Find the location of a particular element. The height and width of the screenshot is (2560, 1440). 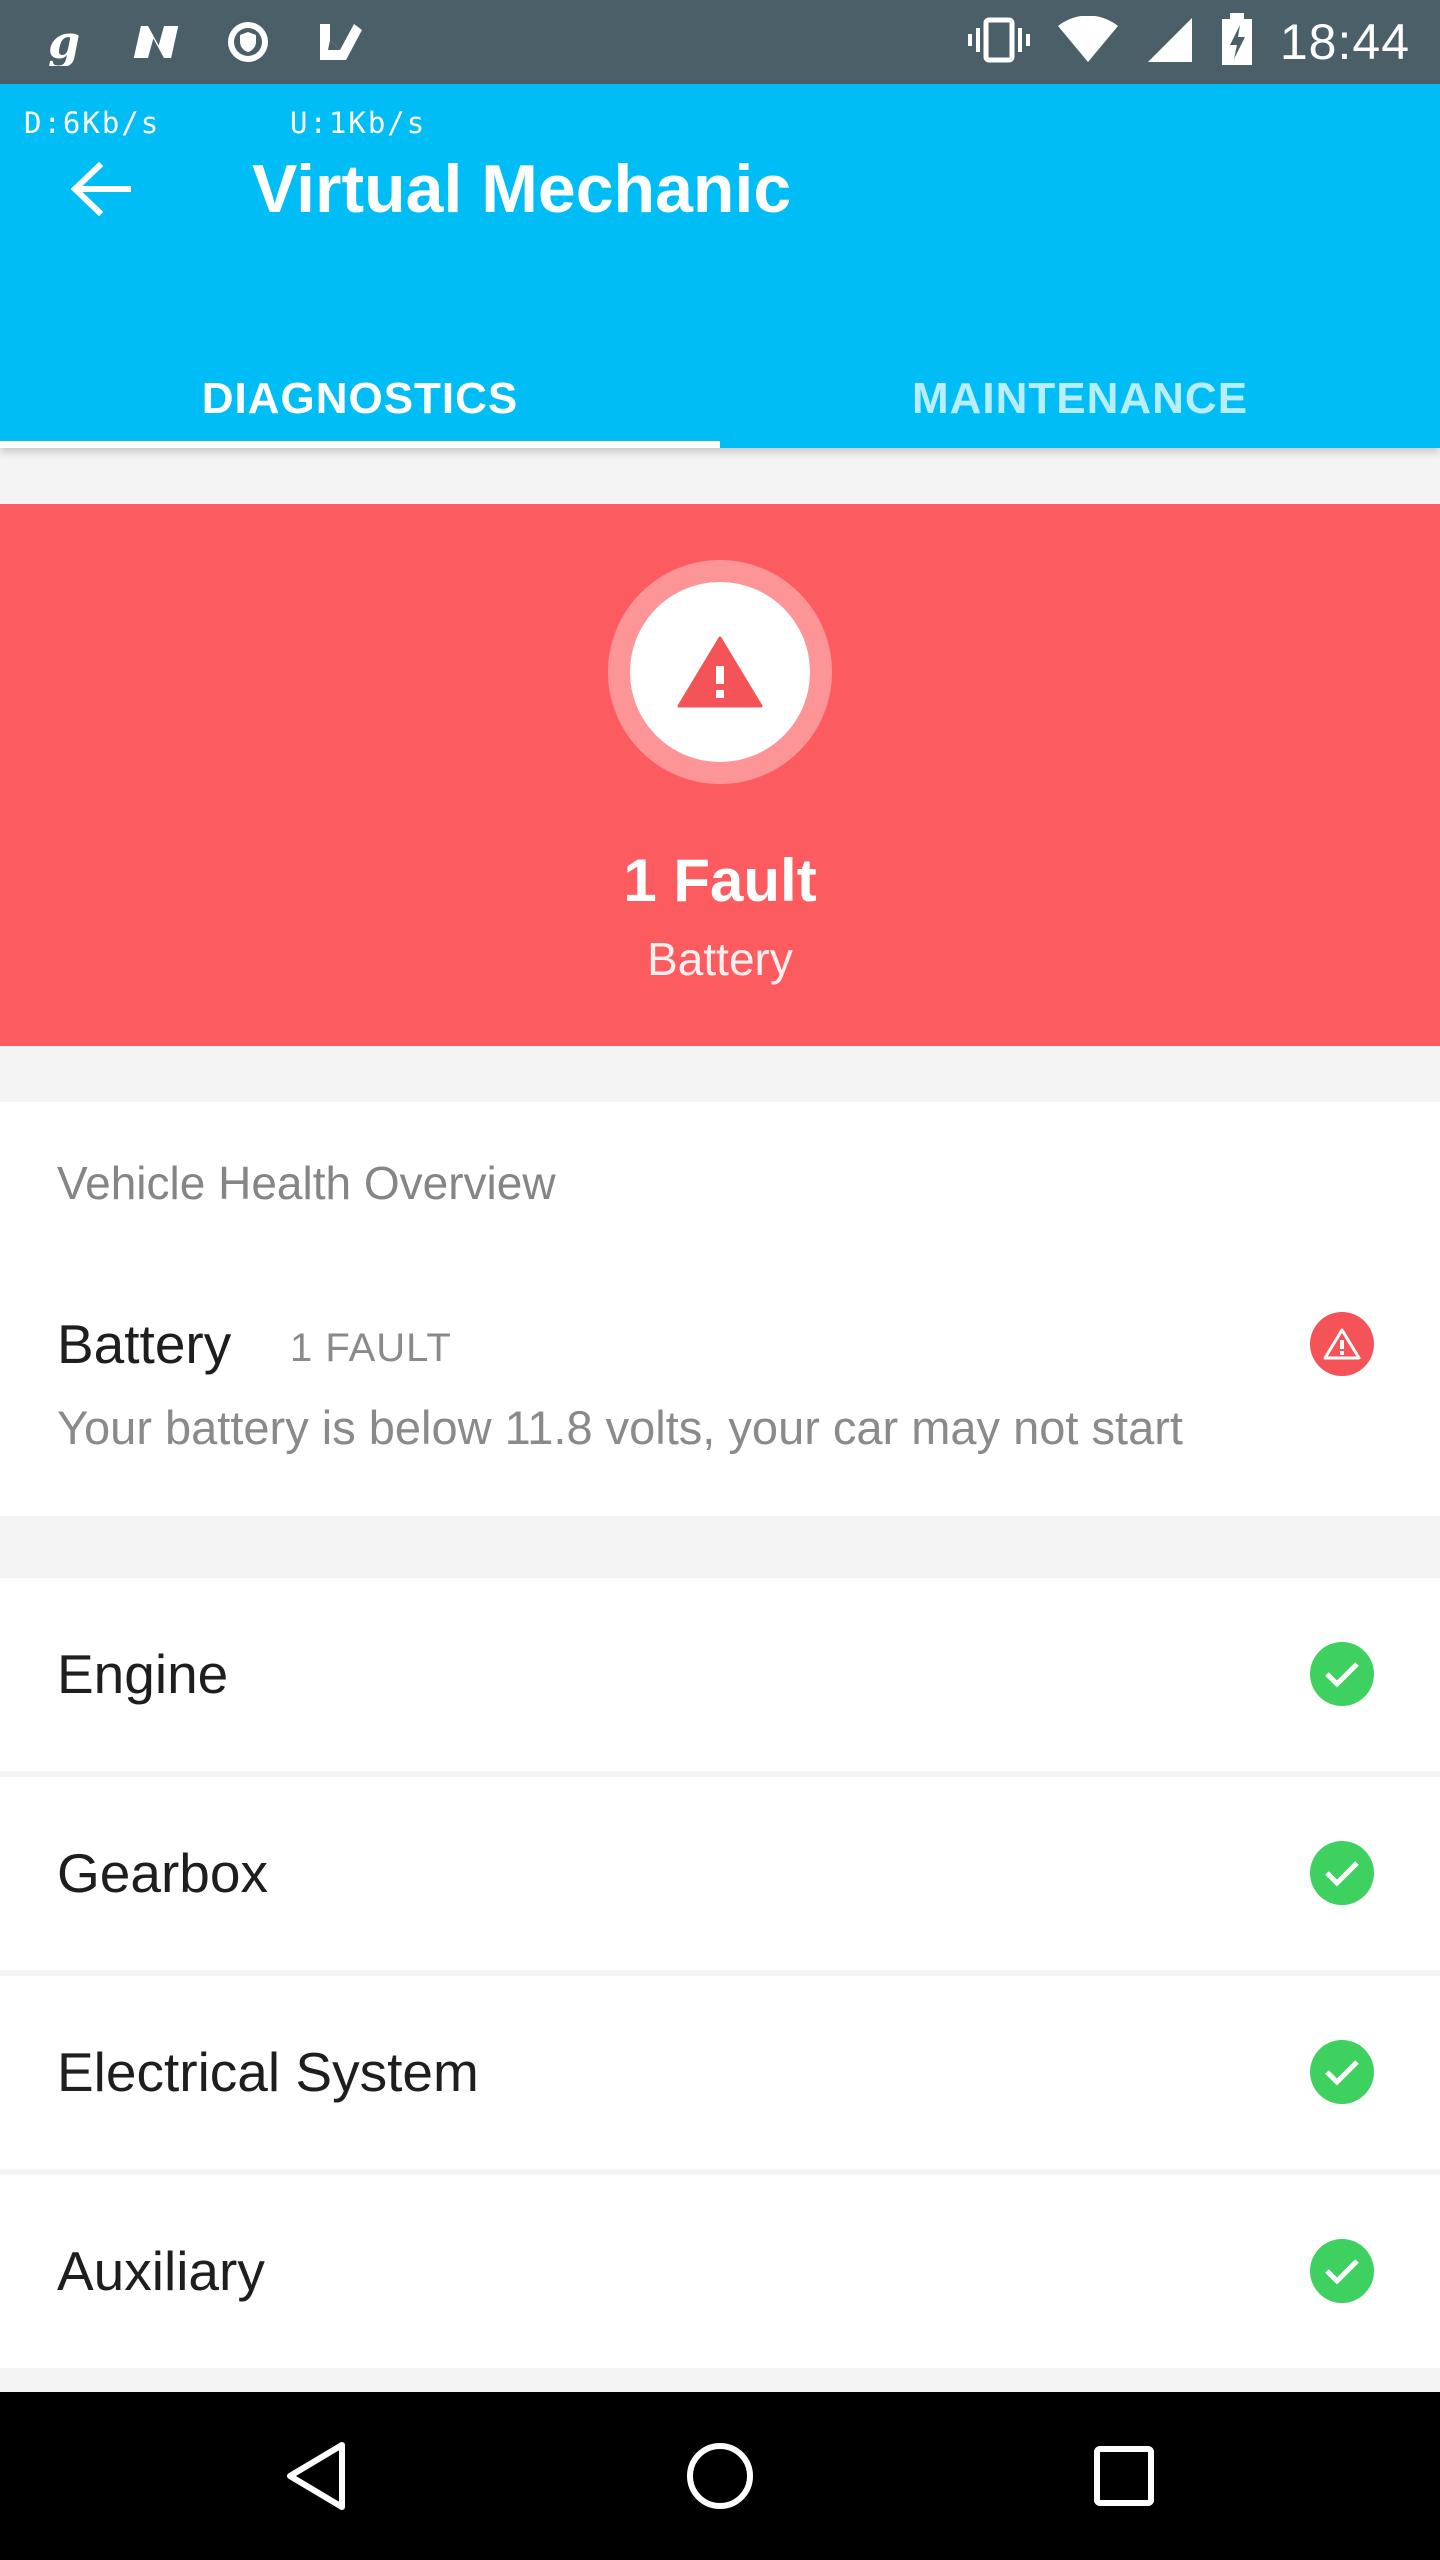

tab-bar: DIAGNOSTICS MAINTENANCE is located at coordinates (720, 406).